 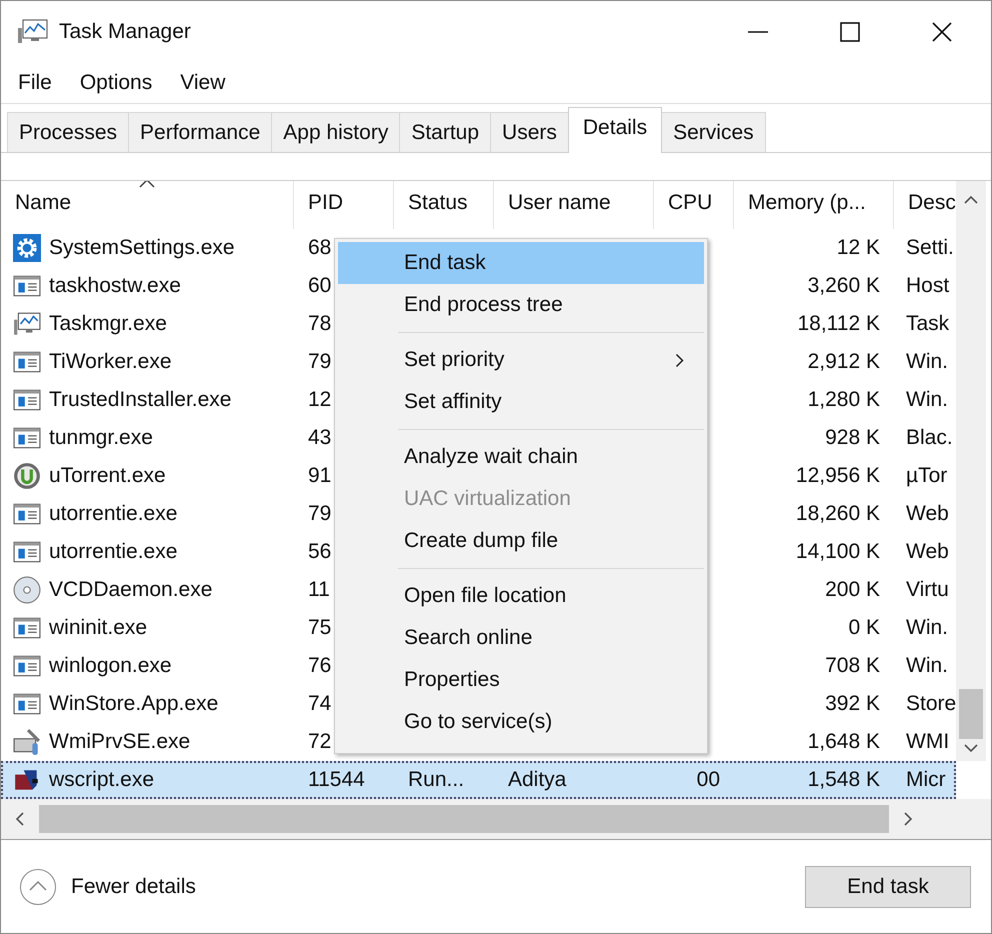 I want to click on table-cell: Task, so click(x=928, y=324).